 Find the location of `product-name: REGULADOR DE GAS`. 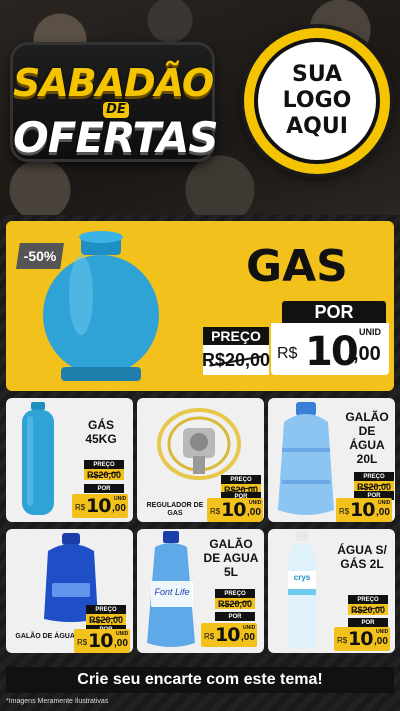

product-name: REGULADOR DE GAS is located at coordinates (175, 509).